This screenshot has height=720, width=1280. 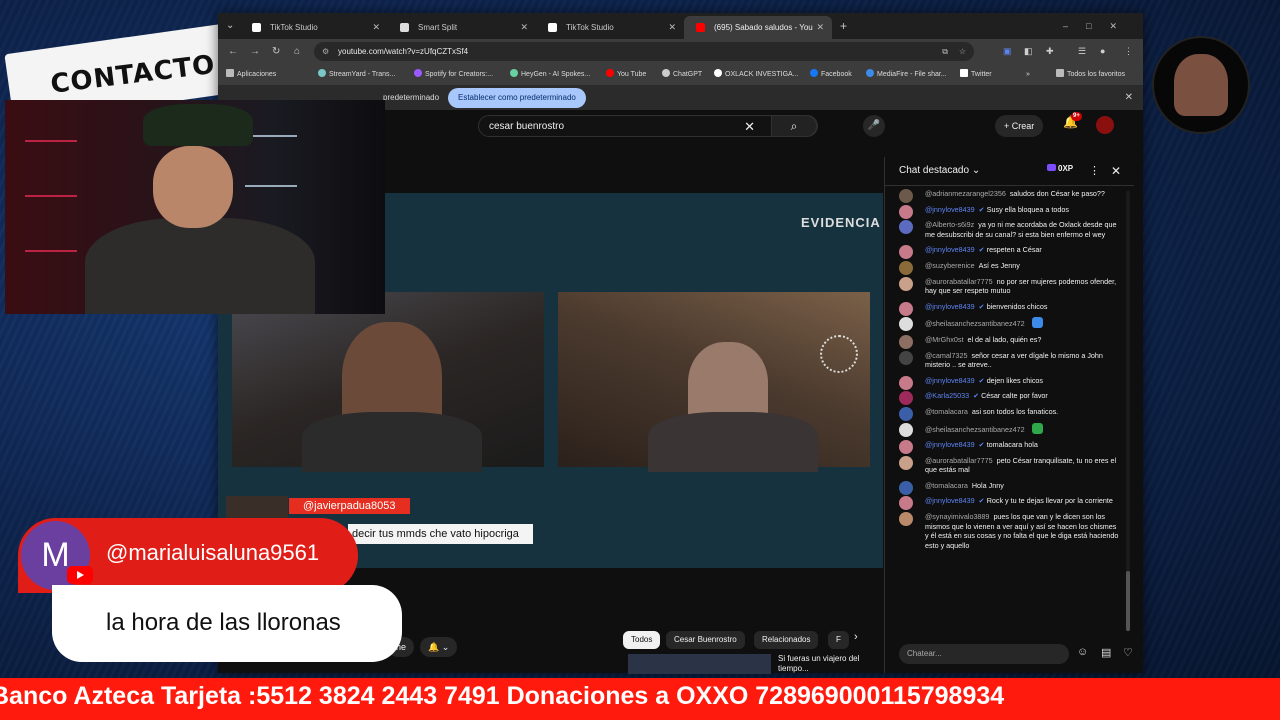 What do you see at coordinates (1116, 171) in the screenshot?
I see `close-chat-icon: ✕` at bounding box center [1116, 171].